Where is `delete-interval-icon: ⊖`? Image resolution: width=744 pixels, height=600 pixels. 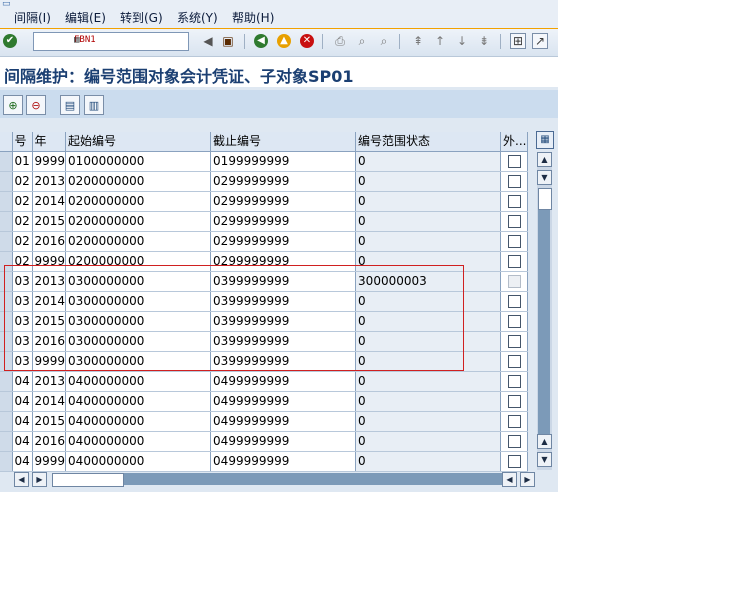 delete-interval-icon: ⊖ is located at coordinates (36, 105).